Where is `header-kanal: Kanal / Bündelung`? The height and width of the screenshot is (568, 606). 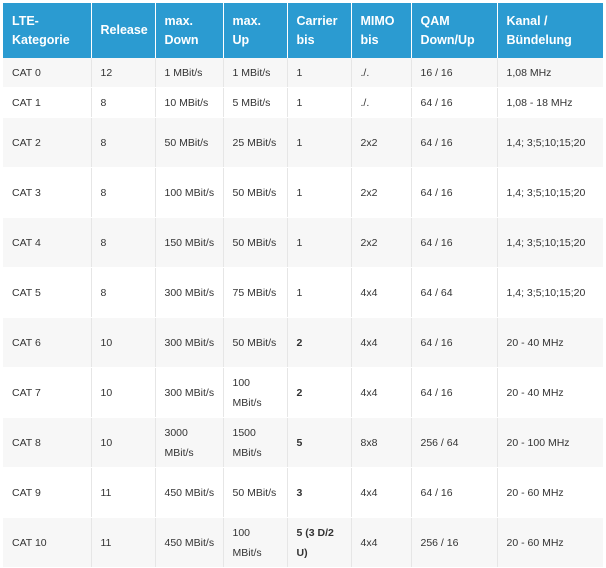
header-kanal: Kanal / Bündelung is located at coordinates (550, 30).